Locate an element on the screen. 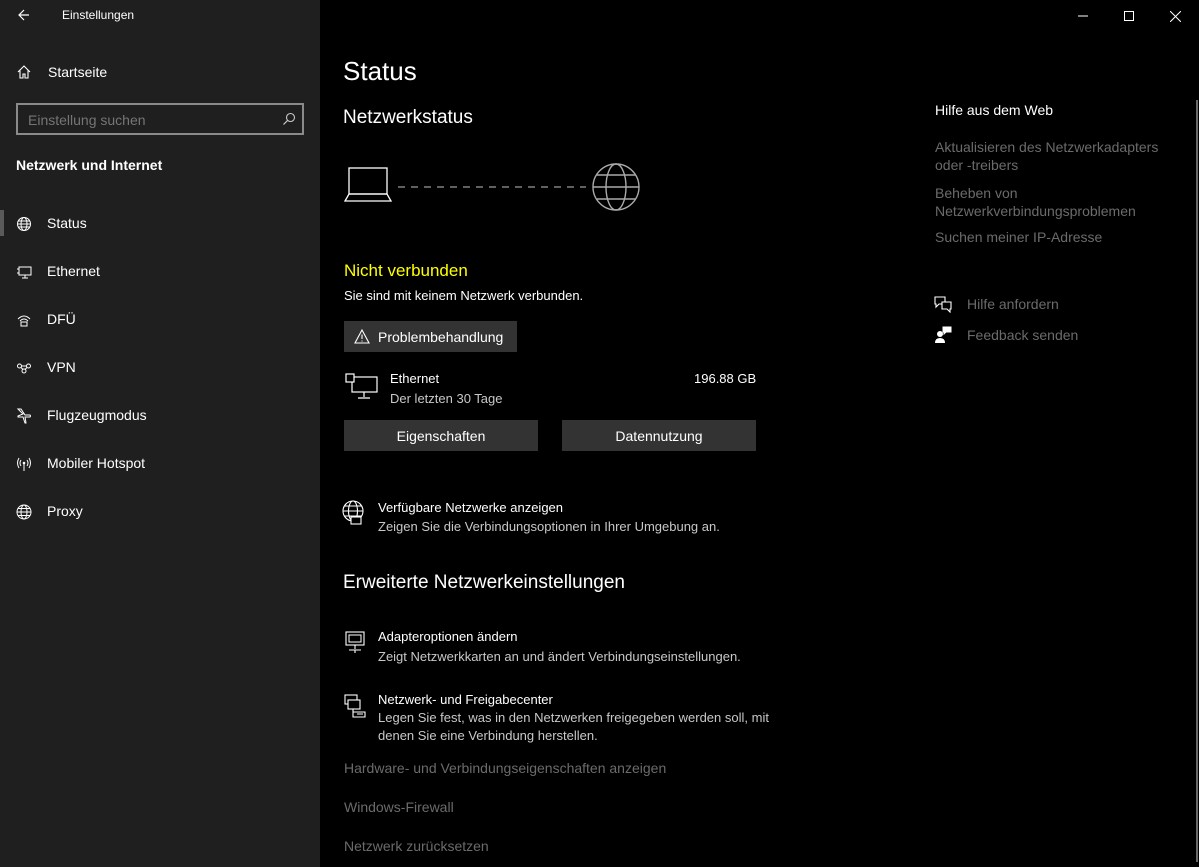 The image size is (1199, 867). troubleshoot-button: Problembehandlung is located at coordinates (430, 336).